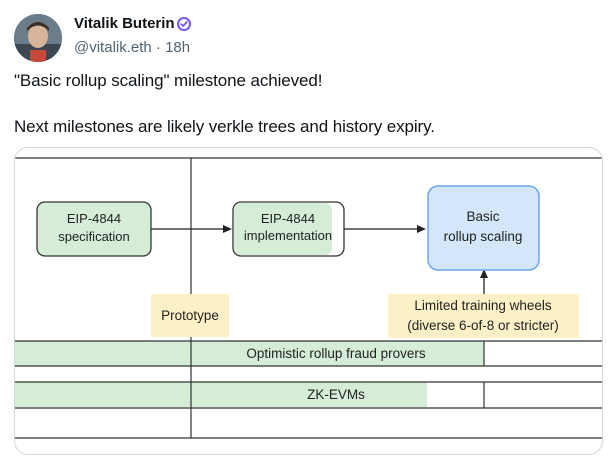  What do you see at coordinates (483, 228) in the screenshot?
I see `basic-rollup-scaling-box` at bounding box center [483, 228].